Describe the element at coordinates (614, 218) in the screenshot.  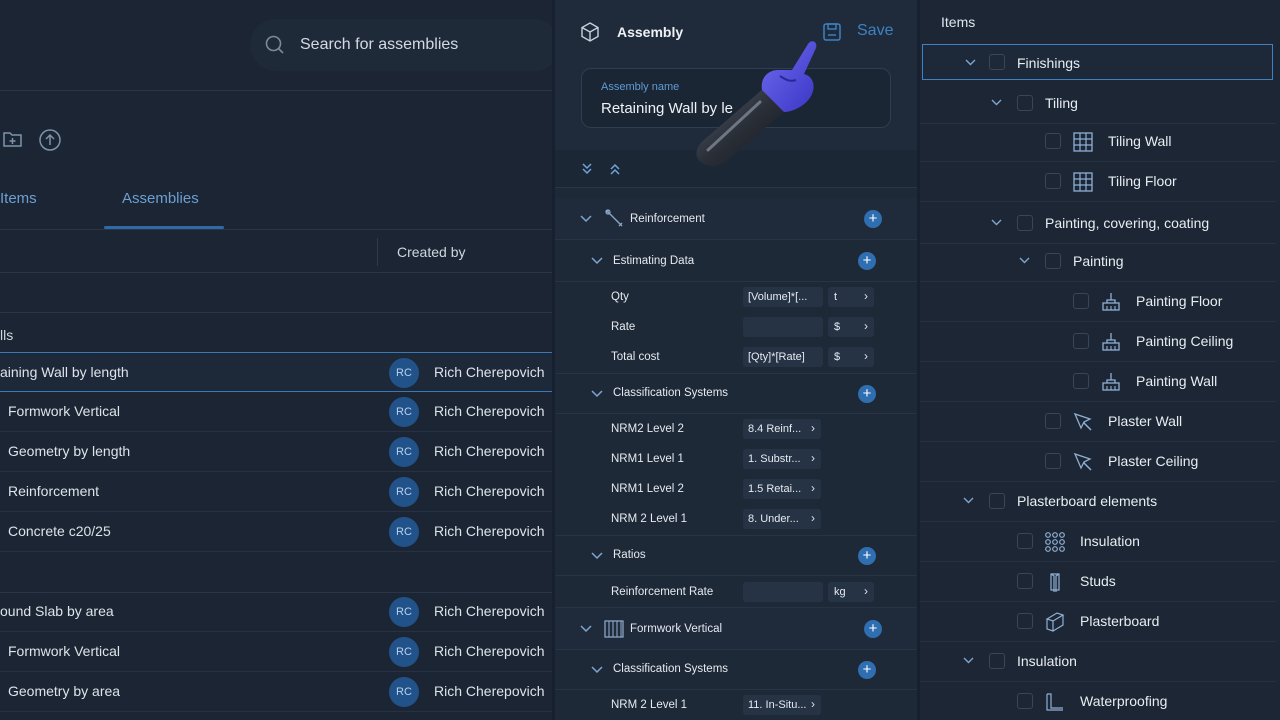
I see `rebar-icon` at that location.